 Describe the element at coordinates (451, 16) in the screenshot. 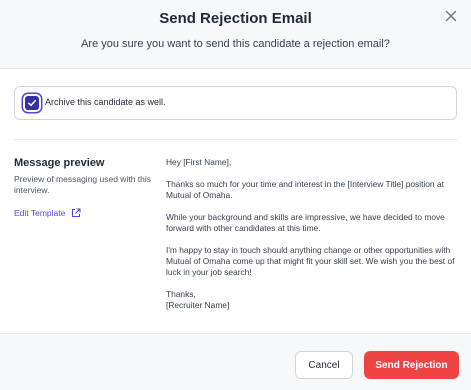

I see `close-icon` at that location.